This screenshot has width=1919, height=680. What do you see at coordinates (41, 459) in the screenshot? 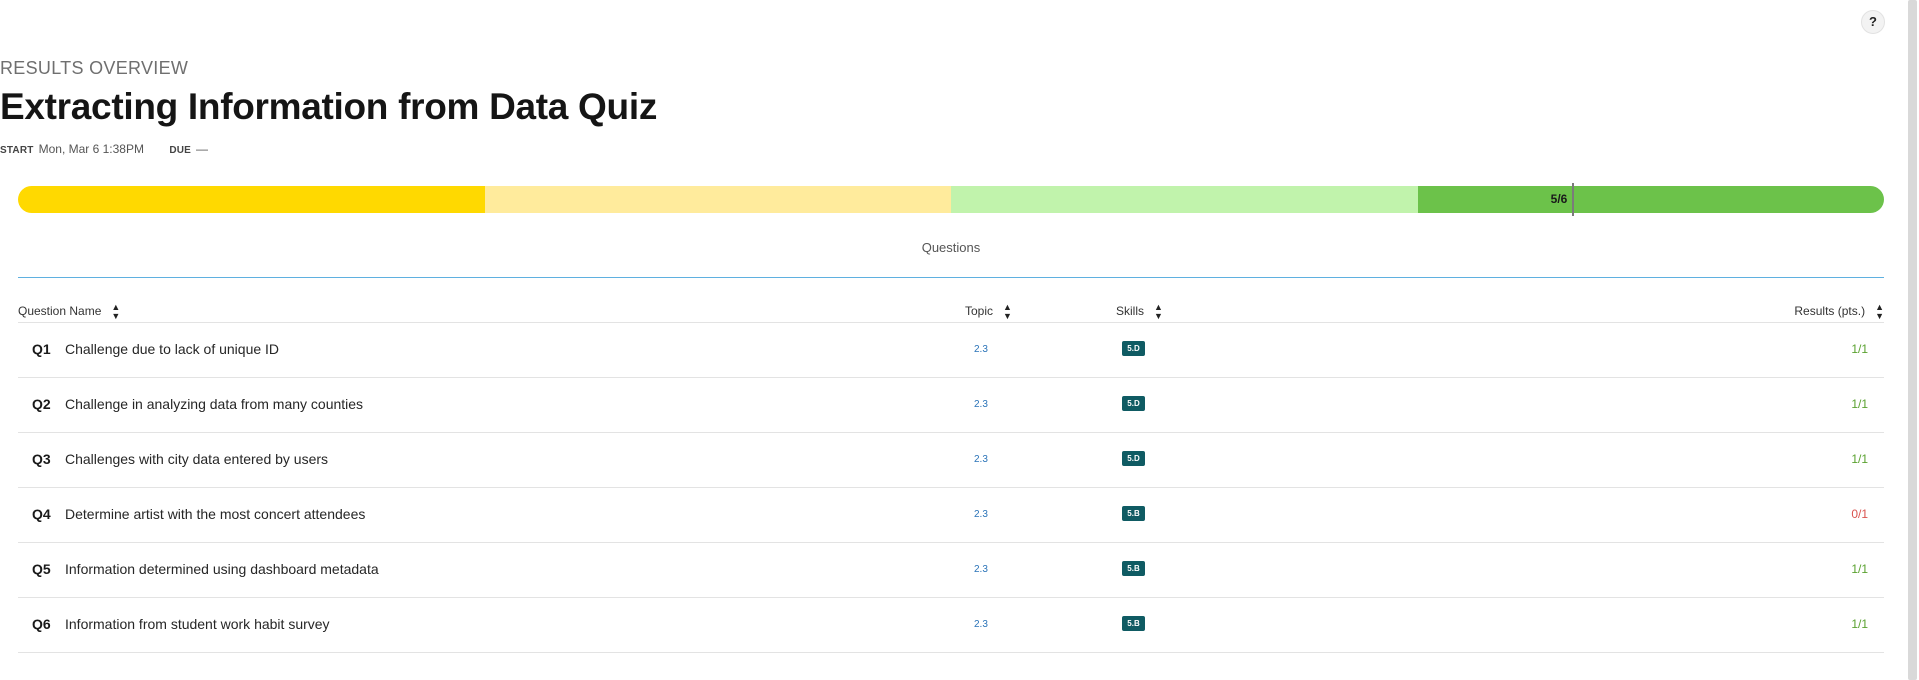
I see `question-number: Q3` at bounding box center [41, 459].